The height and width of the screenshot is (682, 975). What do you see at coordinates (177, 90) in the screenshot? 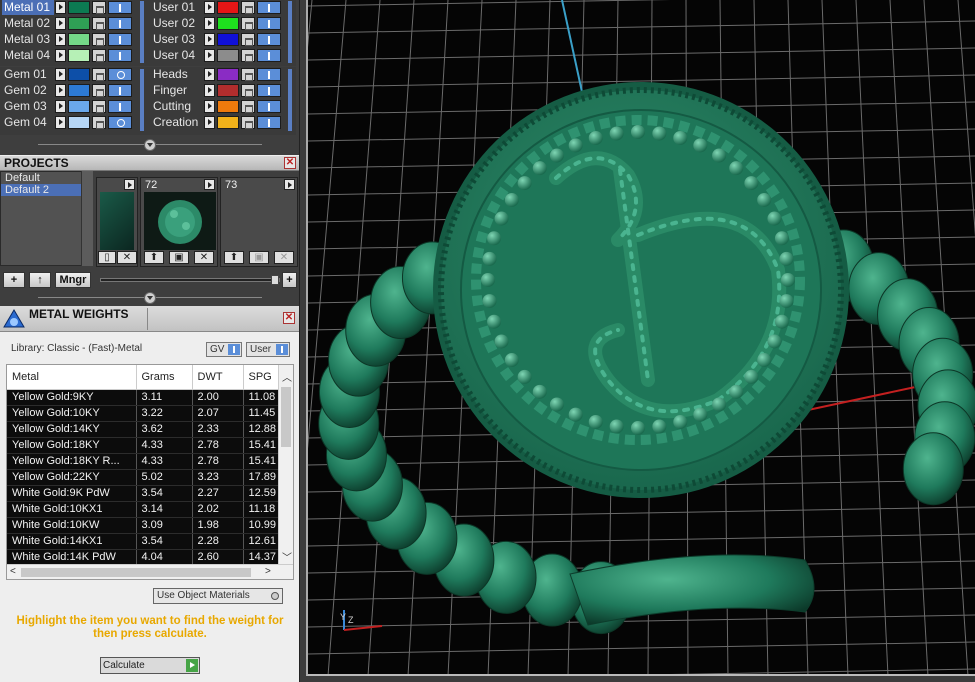
I see `material-name: Finger` at bounding box center [177, 90].